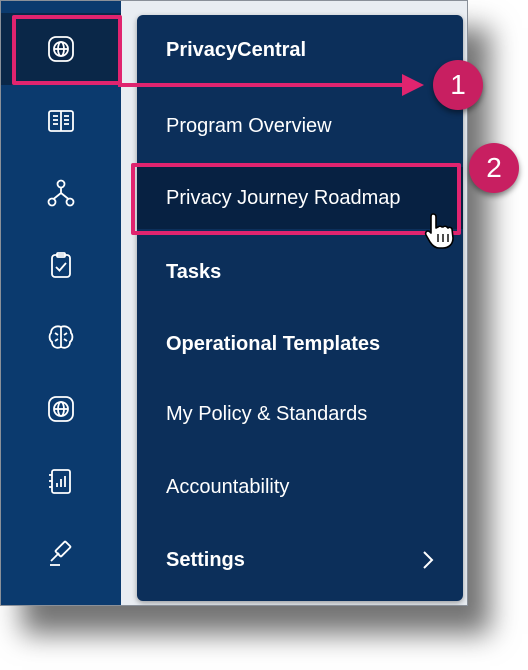 The image size is (528, 670). What do you see at coordinates (458, 85) in the screenshot?
I see `step-badge-1: 1` at bounding box center [458, 85].